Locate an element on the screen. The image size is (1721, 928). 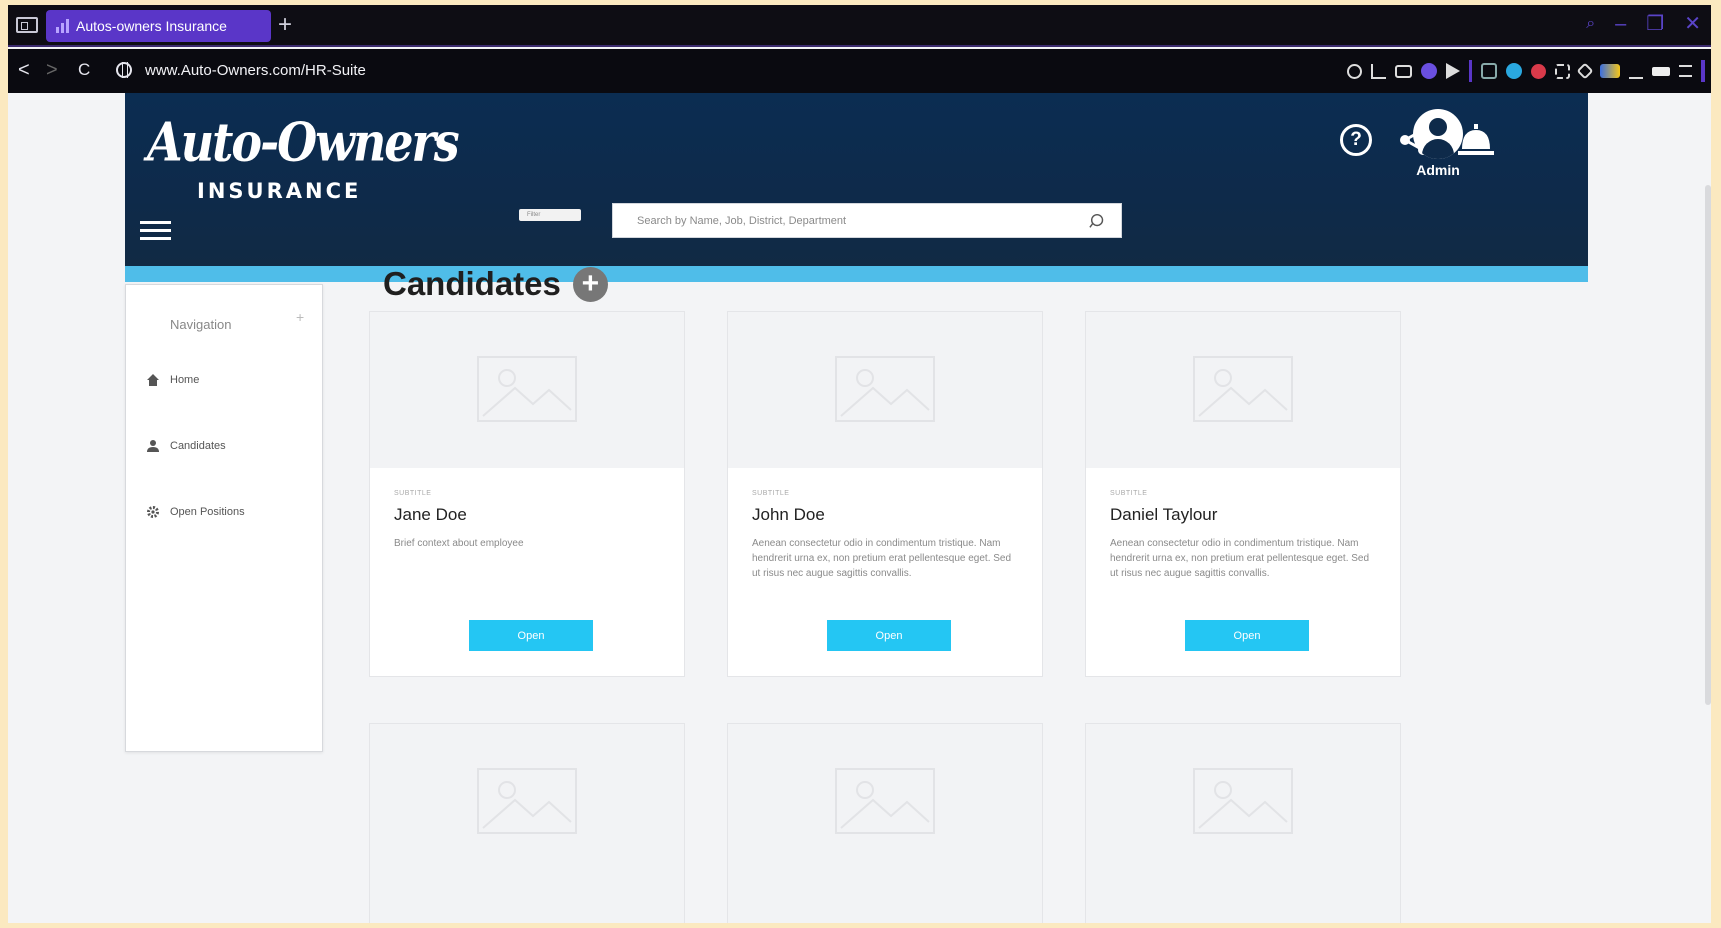
minimize-button: – is located at coordinates (1620, 24).